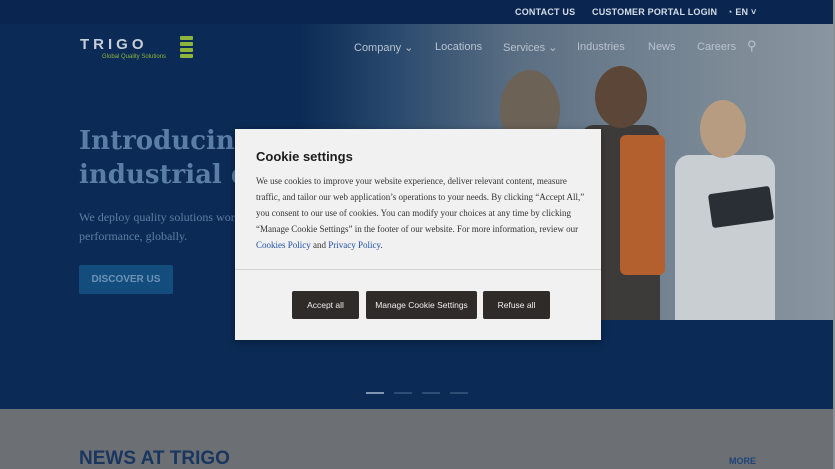 The width and height of the screenshot is (835, 469). What do you see at coordinates (545, 12) in the screenshot?
I see `contact-us-link: CONTACT US` at bounding box center [545, 12].